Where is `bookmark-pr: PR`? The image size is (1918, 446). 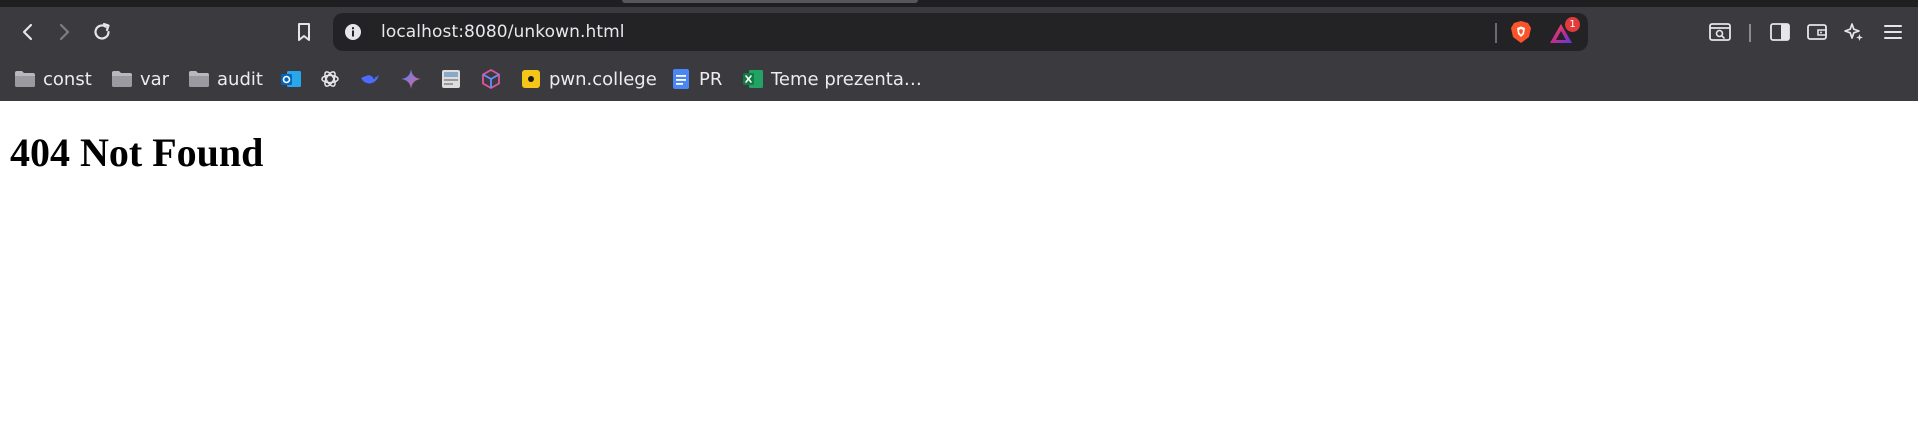
bookmark-pr: PR is located at coordinates (696, 79).